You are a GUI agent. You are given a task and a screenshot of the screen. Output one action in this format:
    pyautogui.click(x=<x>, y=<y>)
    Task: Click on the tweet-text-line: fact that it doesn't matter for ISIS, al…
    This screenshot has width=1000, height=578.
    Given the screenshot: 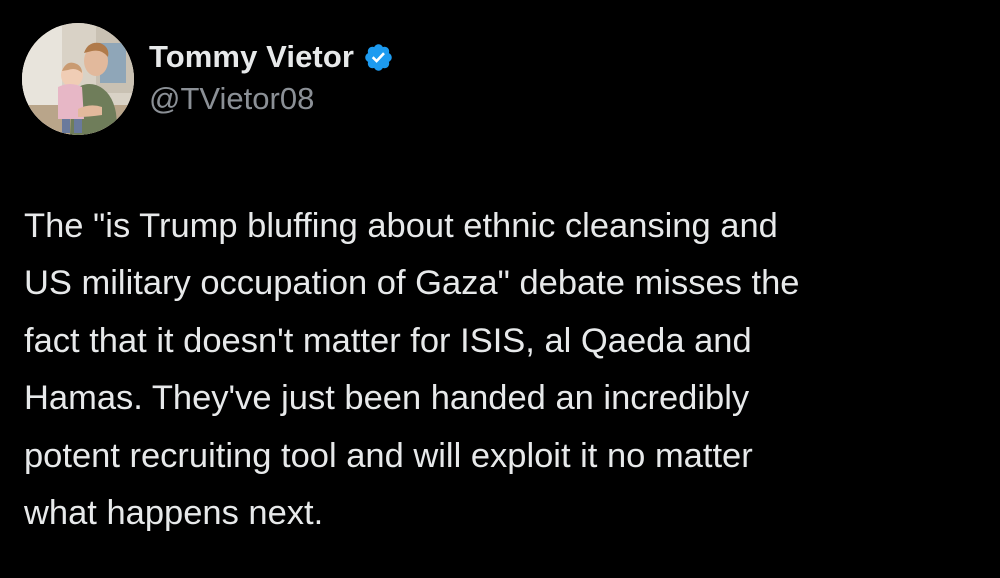 What is the action you would take?
    pyautogui.click(x=388, y=340)
    